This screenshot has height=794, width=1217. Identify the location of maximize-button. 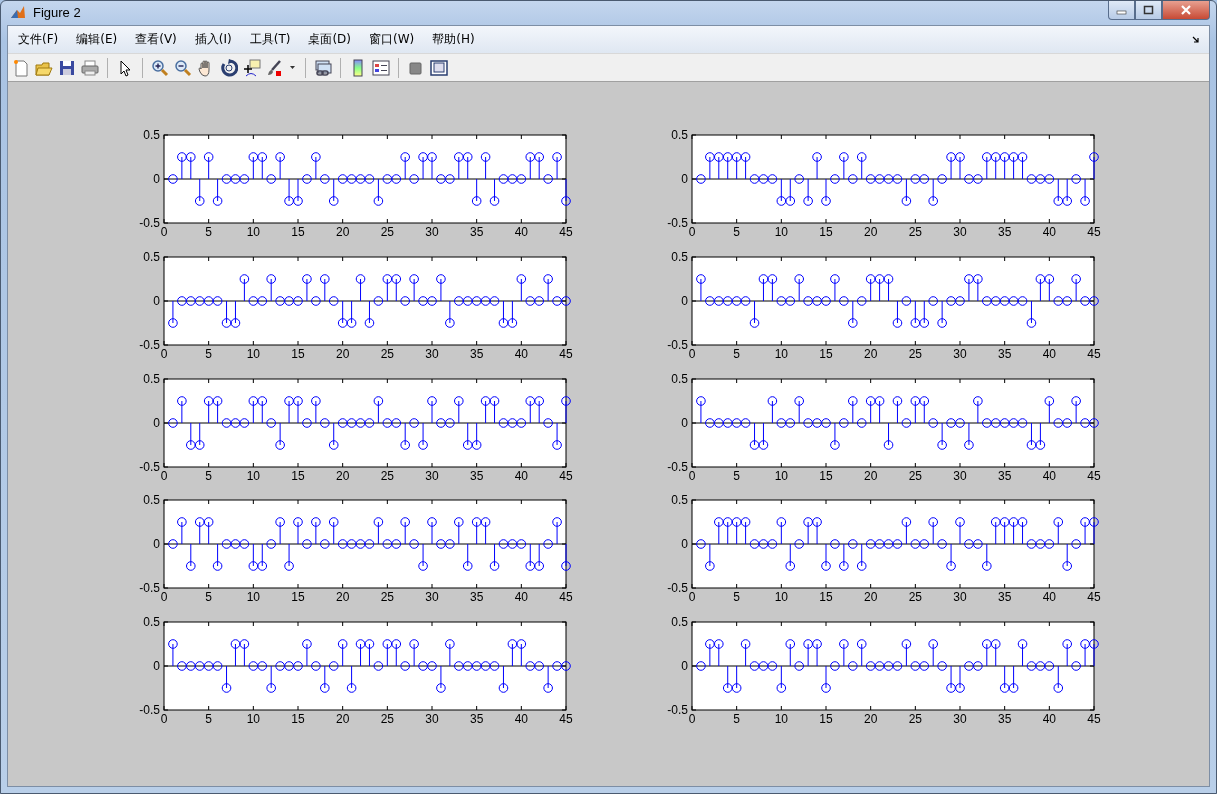
(1148, 10).